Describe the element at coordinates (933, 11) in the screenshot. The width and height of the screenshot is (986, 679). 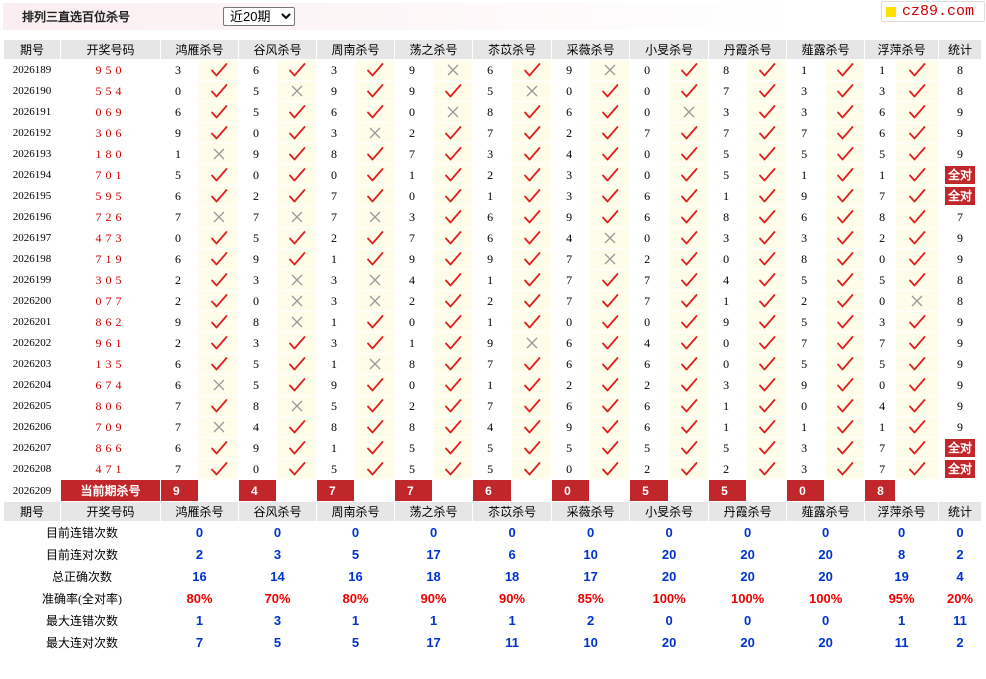
I see `site-badge: cz89.com` at that location.